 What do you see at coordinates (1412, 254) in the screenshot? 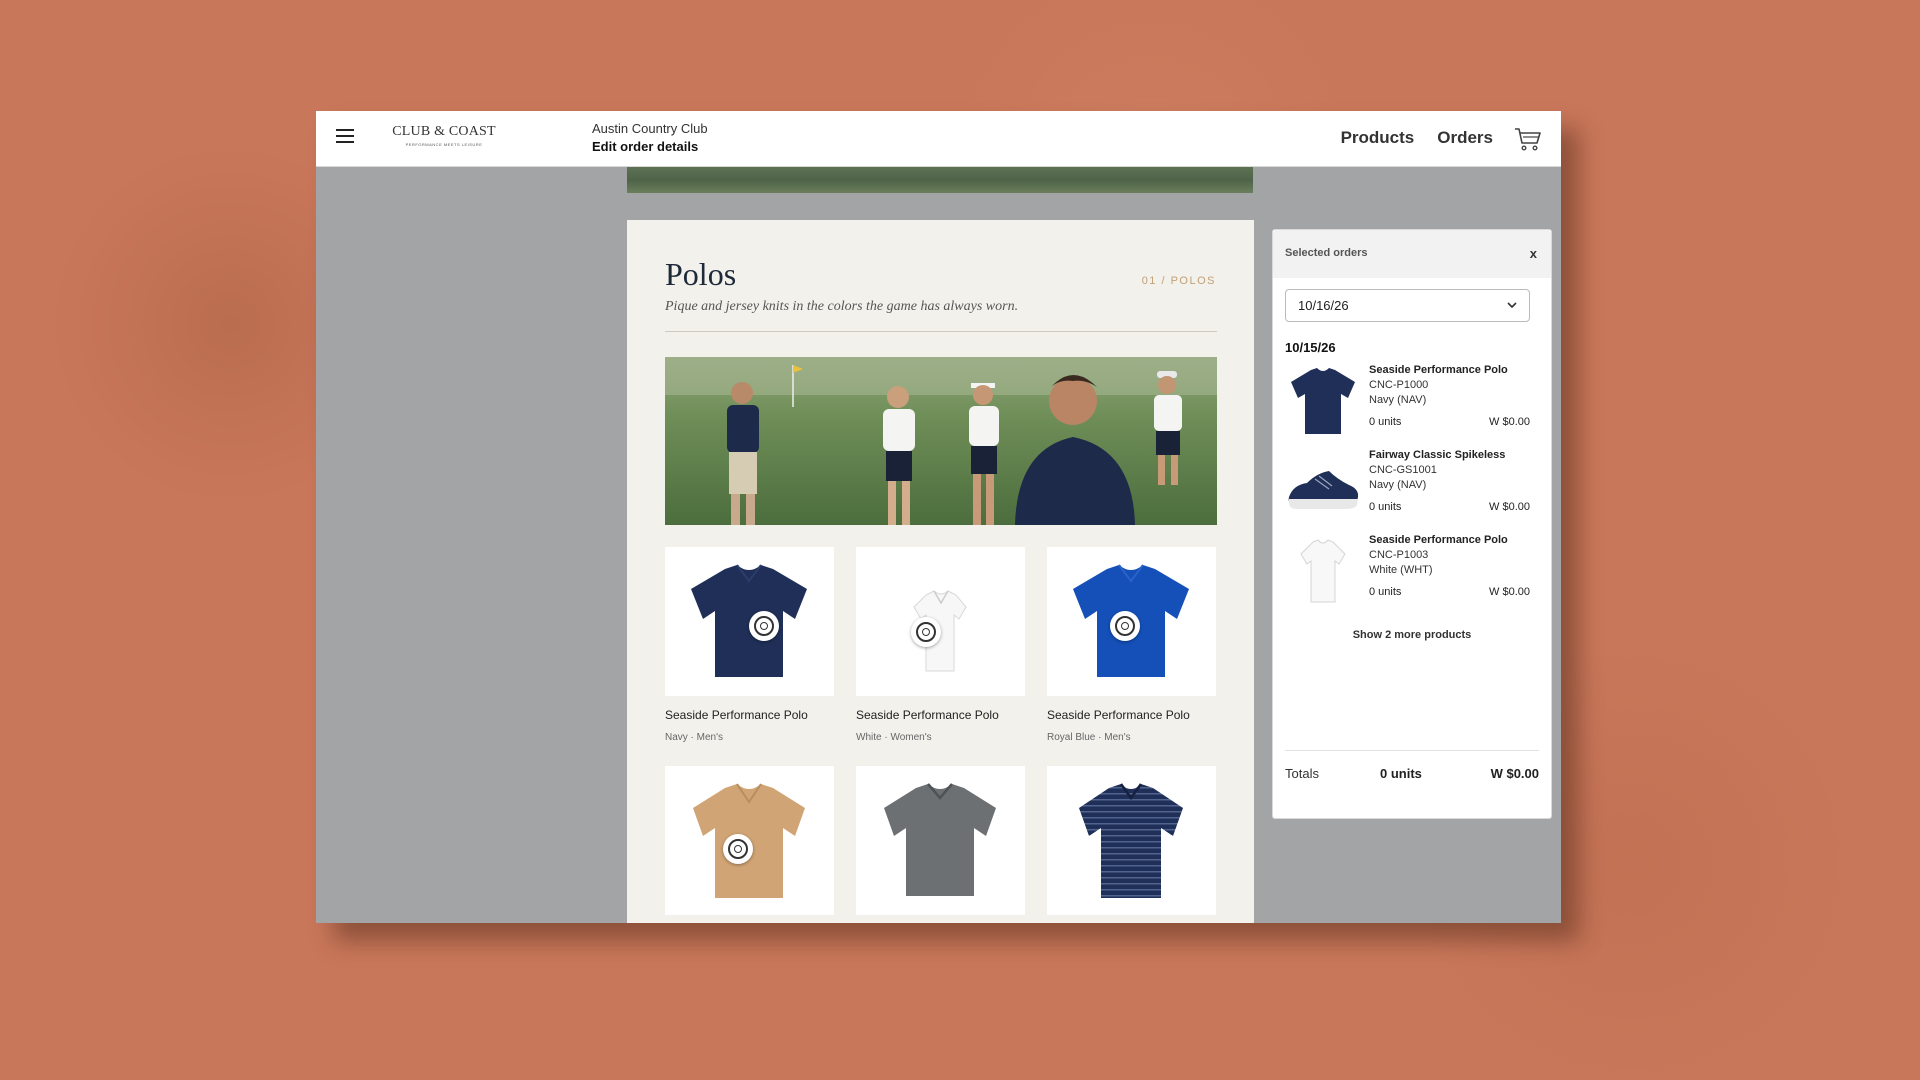
I see `panel-header: Selected orders x` at bounding box center [1412, 254].